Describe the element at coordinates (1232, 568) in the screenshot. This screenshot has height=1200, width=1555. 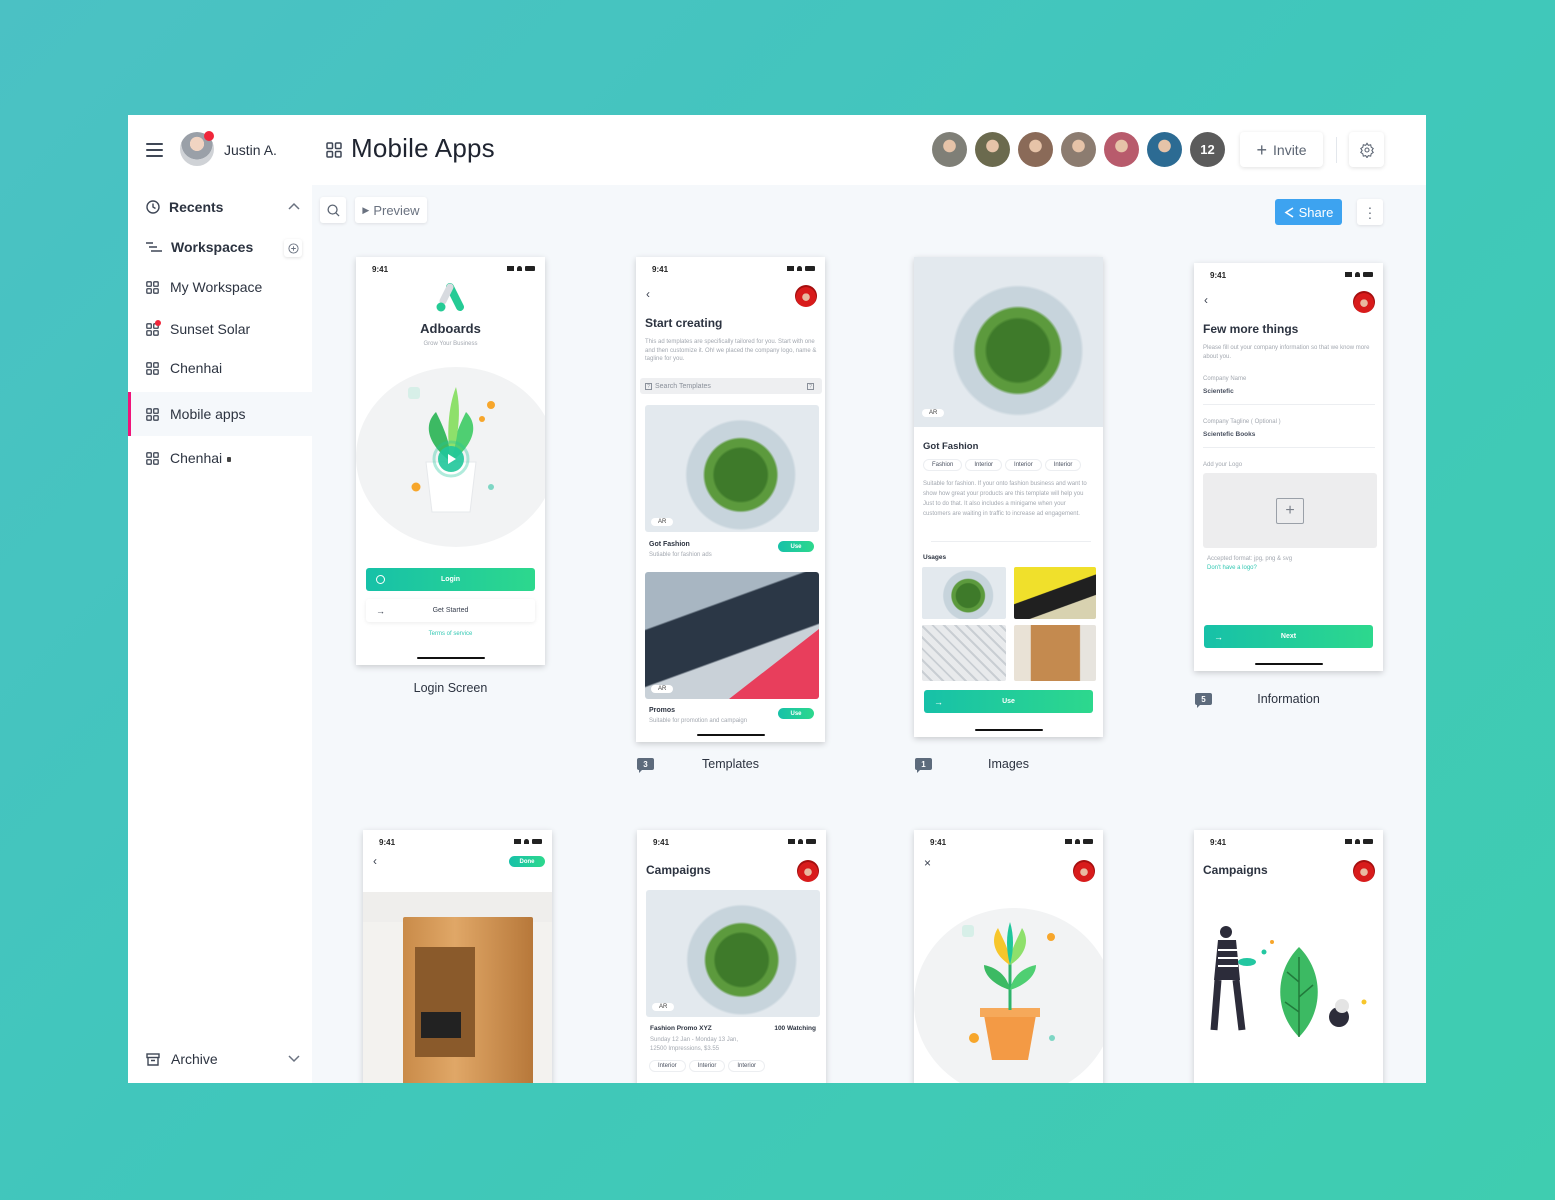
I see `no-logo-link: Don't have a logo?` at that location.